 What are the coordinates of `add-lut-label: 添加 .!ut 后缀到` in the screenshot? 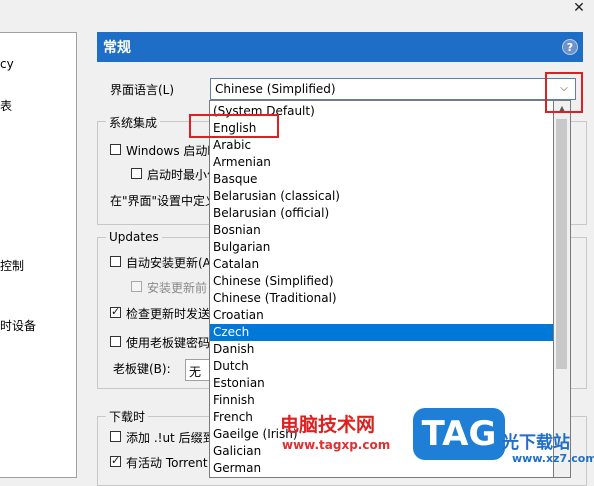 It's located at (170, 438).